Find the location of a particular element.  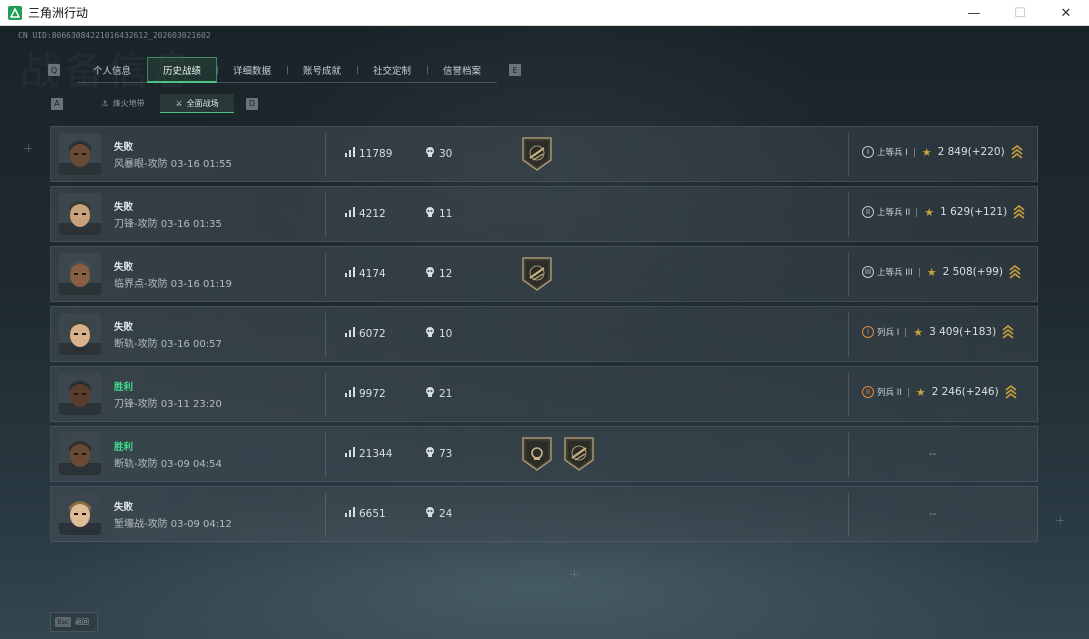

score-stat: 9972 is located at coordinates (365, 393).